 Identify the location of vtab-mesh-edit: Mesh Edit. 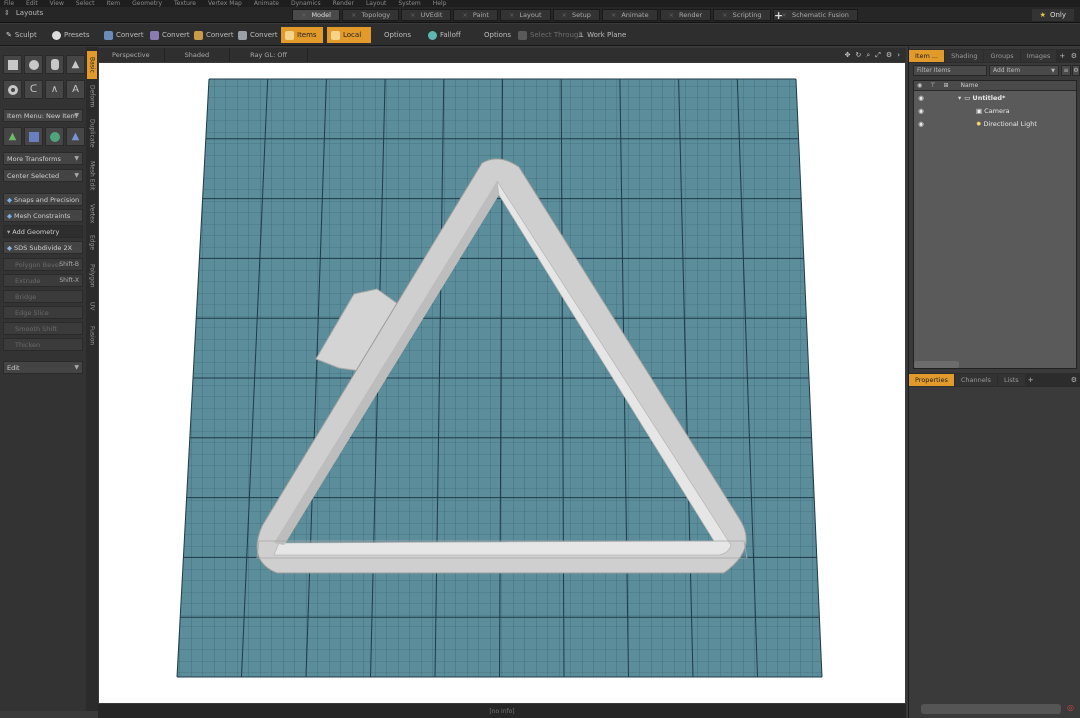
(92, 176).